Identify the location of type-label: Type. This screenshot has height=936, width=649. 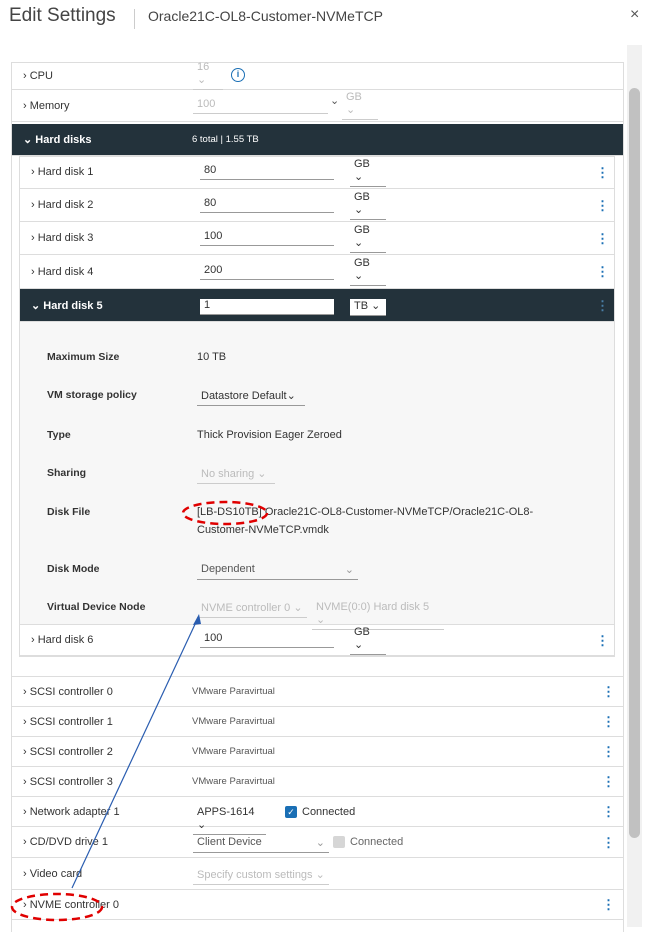
(59, 435).